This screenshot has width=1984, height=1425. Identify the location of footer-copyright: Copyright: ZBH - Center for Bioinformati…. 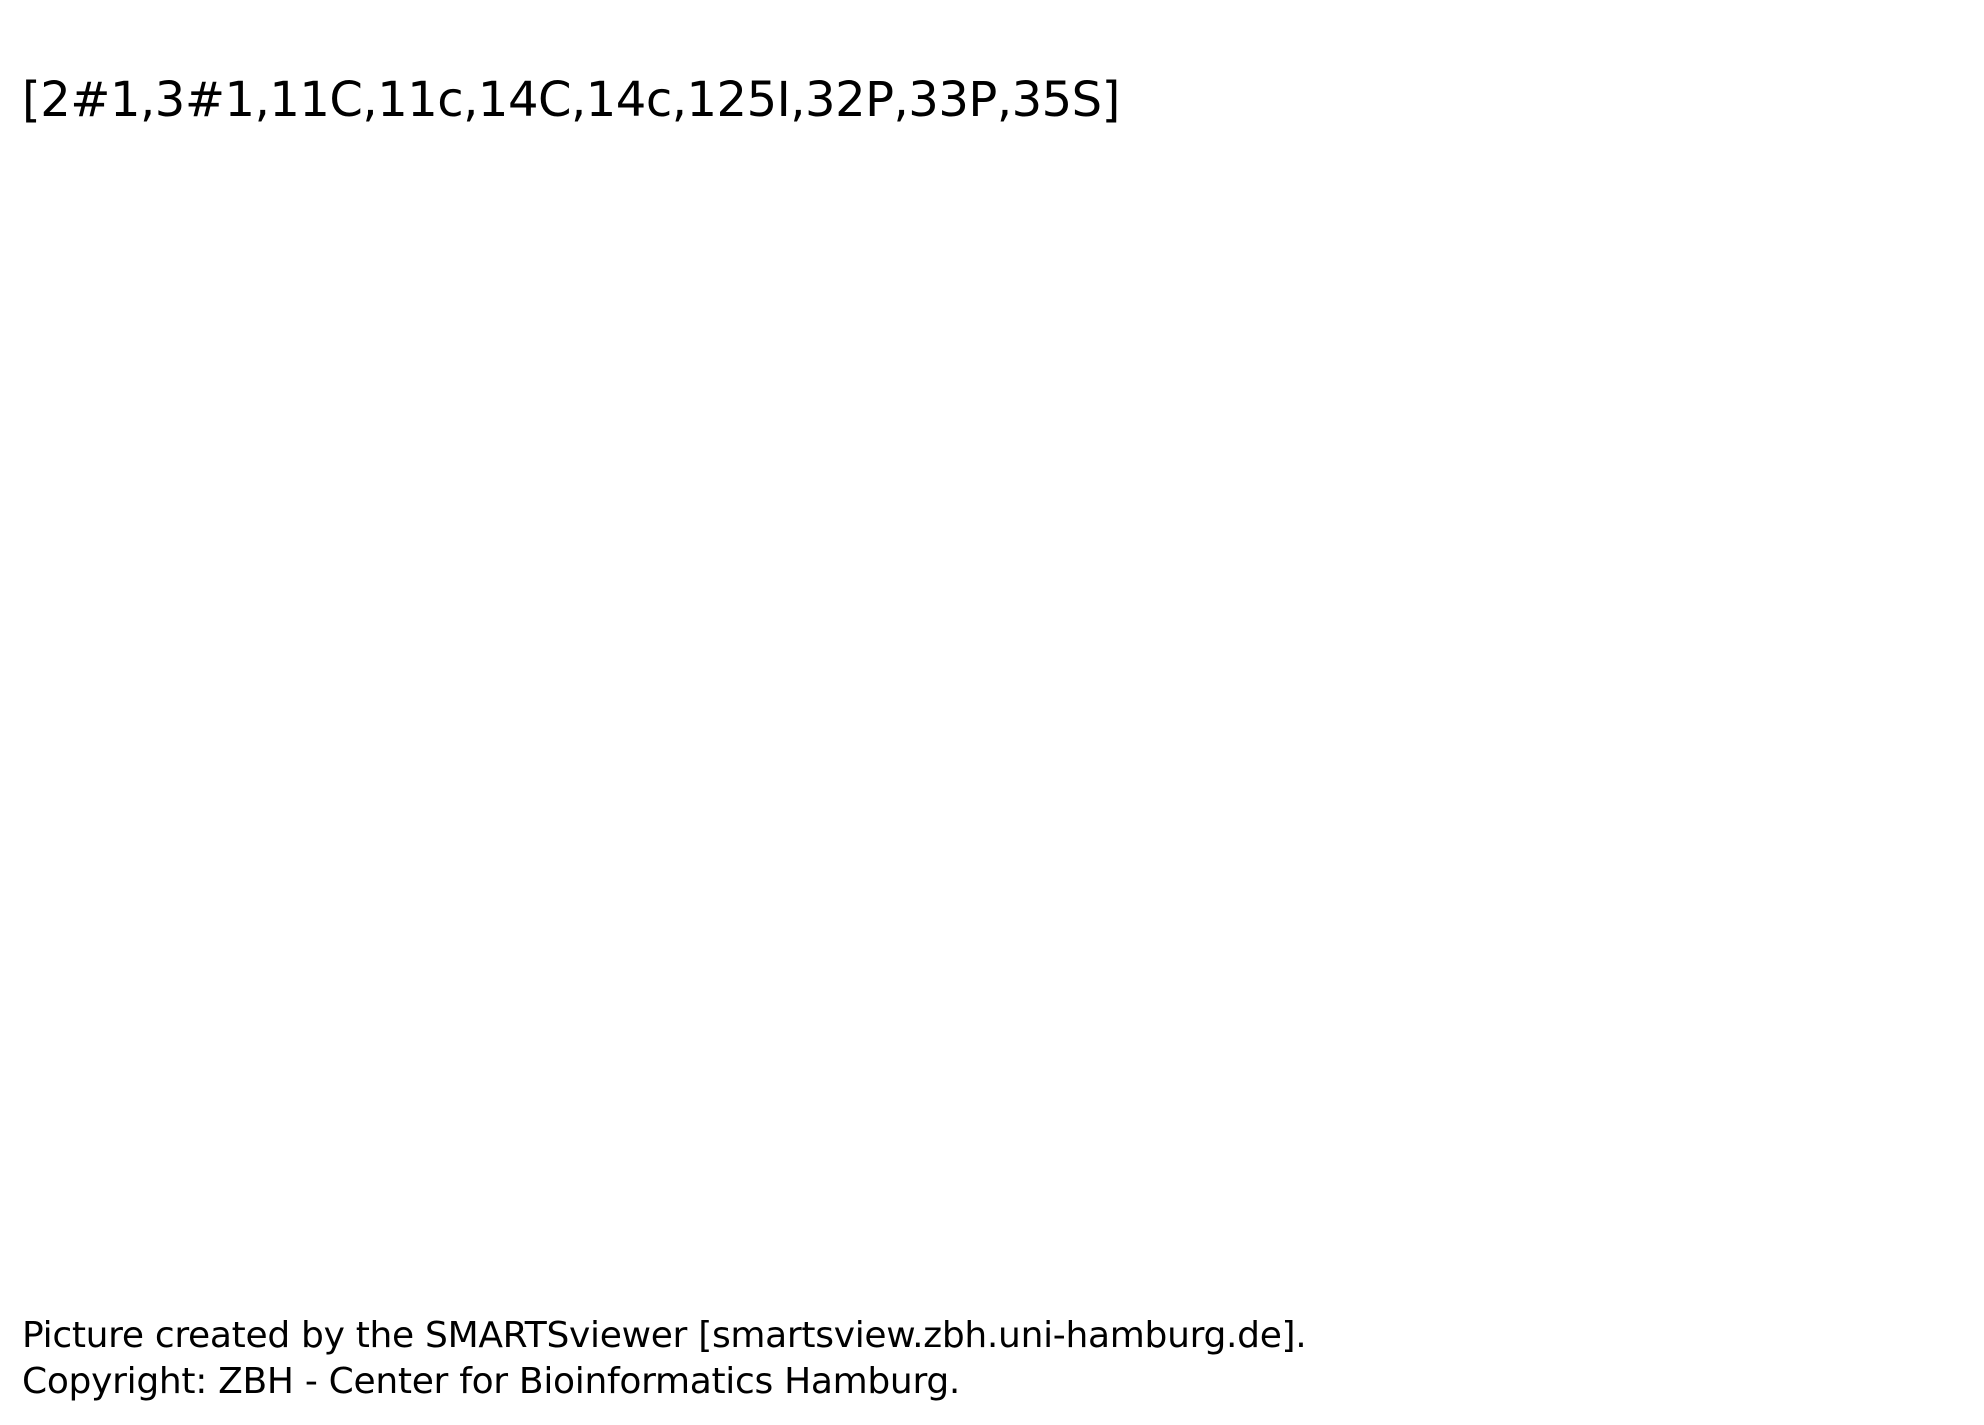
(491, 1381).